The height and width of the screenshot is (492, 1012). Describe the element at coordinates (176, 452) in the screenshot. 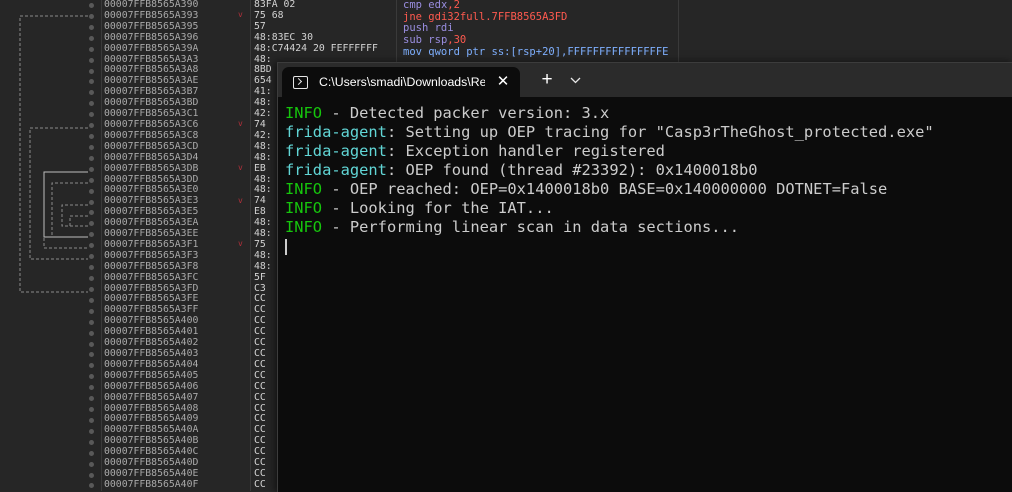

I see `address-row: 00007FFB8565A40C` at that location.